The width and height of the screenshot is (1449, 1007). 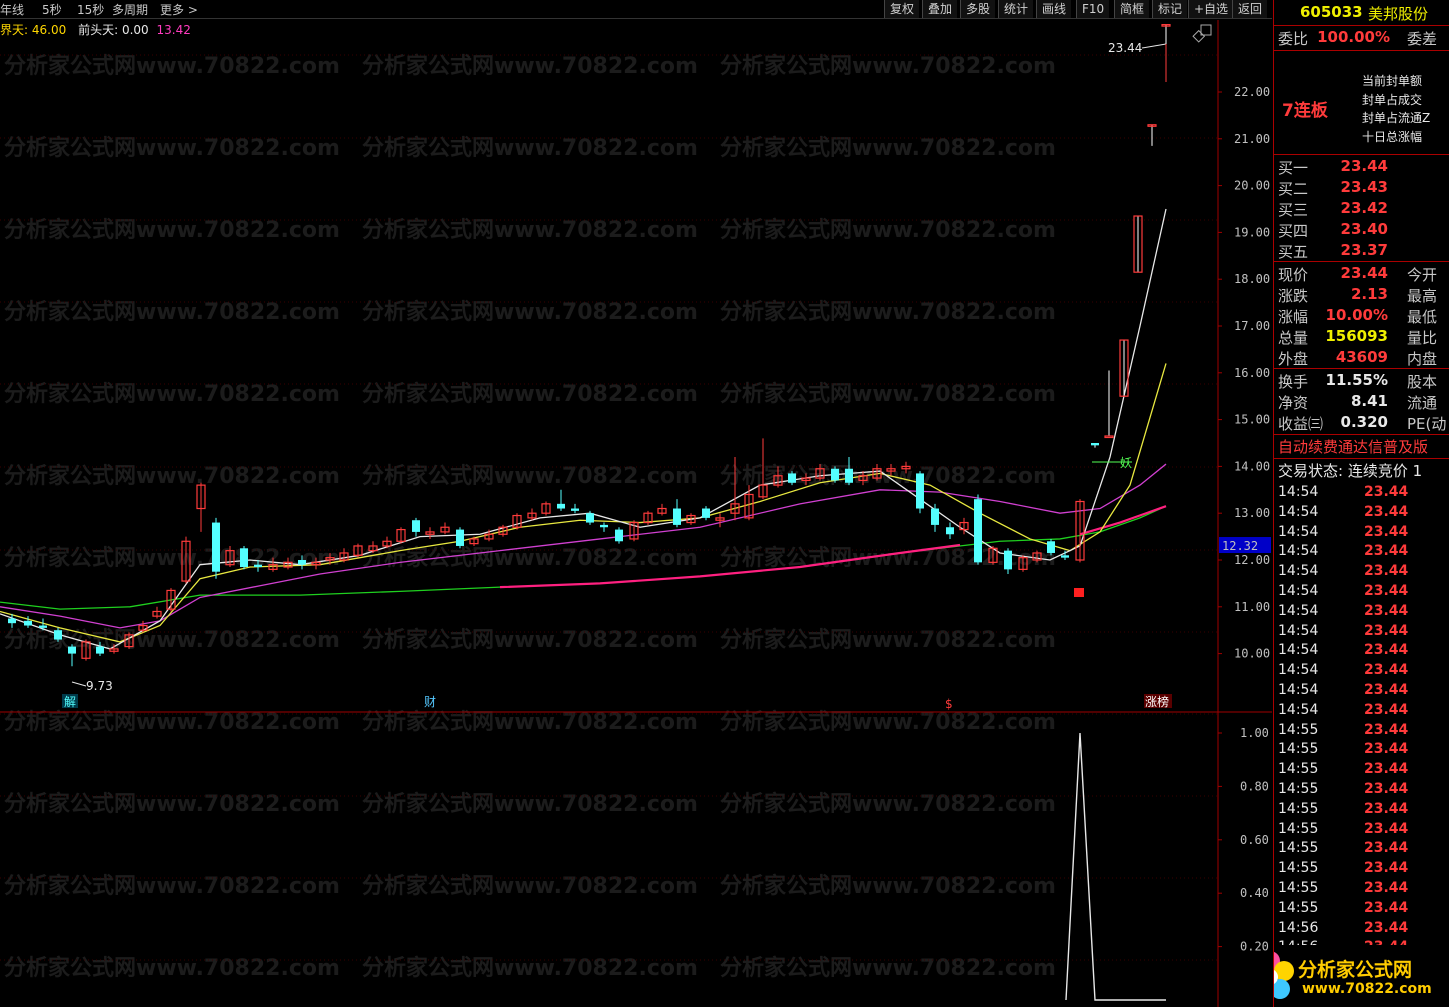 What do you see at coordinates (1356, 380) in the screenshot?
I see `stat-value: 11.55%` at bounding box center [1356, 380].